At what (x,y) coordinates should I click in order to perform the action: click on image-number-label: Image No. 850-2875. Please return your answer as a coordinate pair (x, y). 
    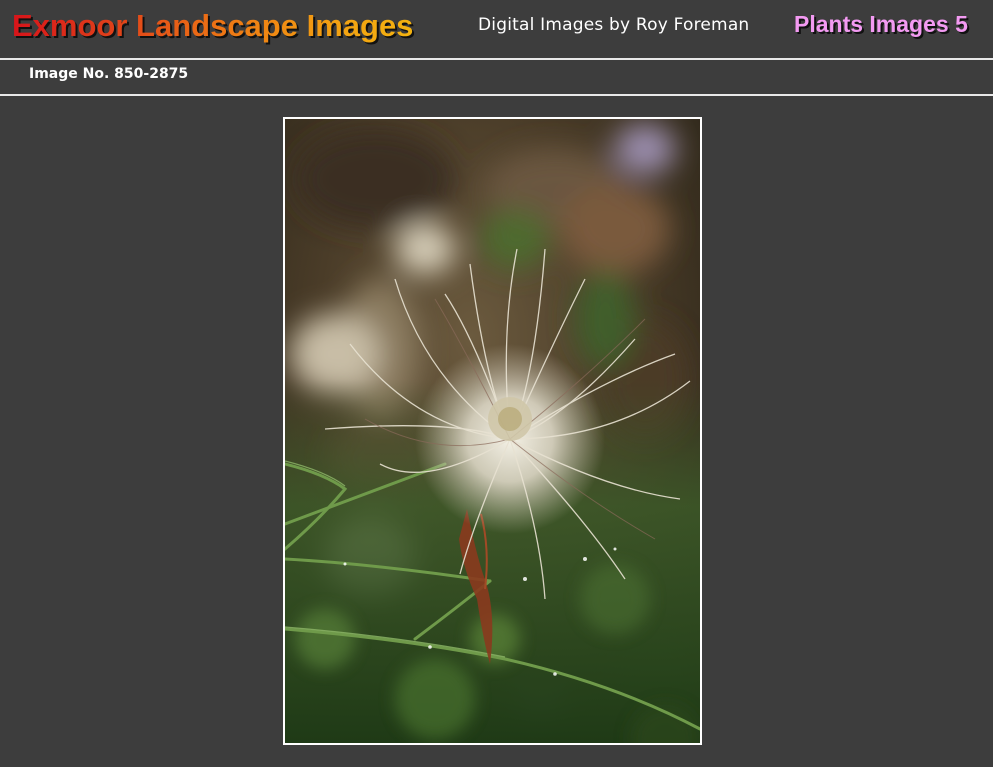
    Looking at the image, I should click on (109, 74).